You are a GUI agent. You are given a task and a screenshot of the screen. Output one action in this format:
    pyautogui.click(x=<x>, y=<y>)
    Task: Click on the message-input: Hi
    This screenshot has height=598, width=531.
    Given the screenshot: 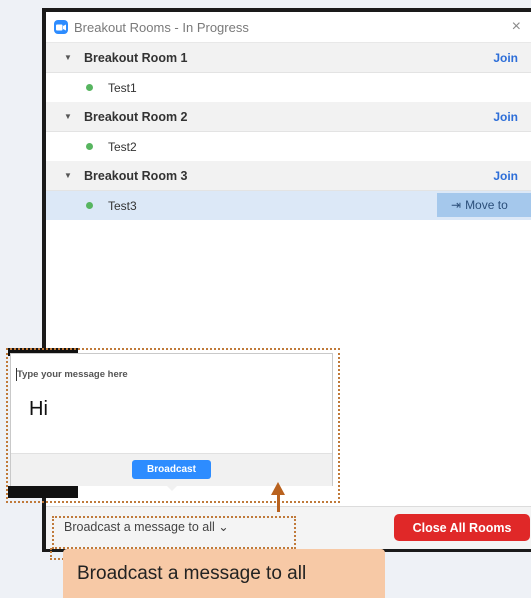 What is the action you would take?
    pyautogui.click(x=38, y=409)
    